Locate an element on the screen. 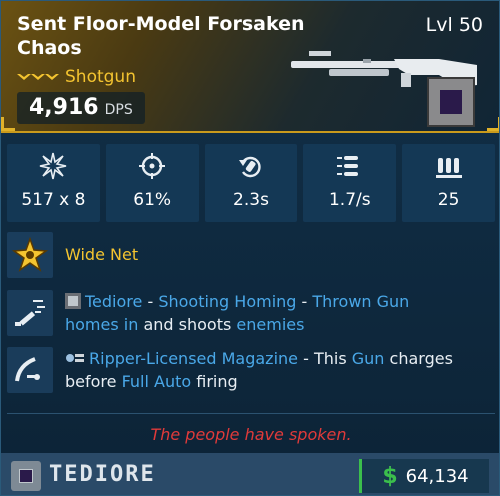  charge-magazine-icon is located at coordinates (30, 370).